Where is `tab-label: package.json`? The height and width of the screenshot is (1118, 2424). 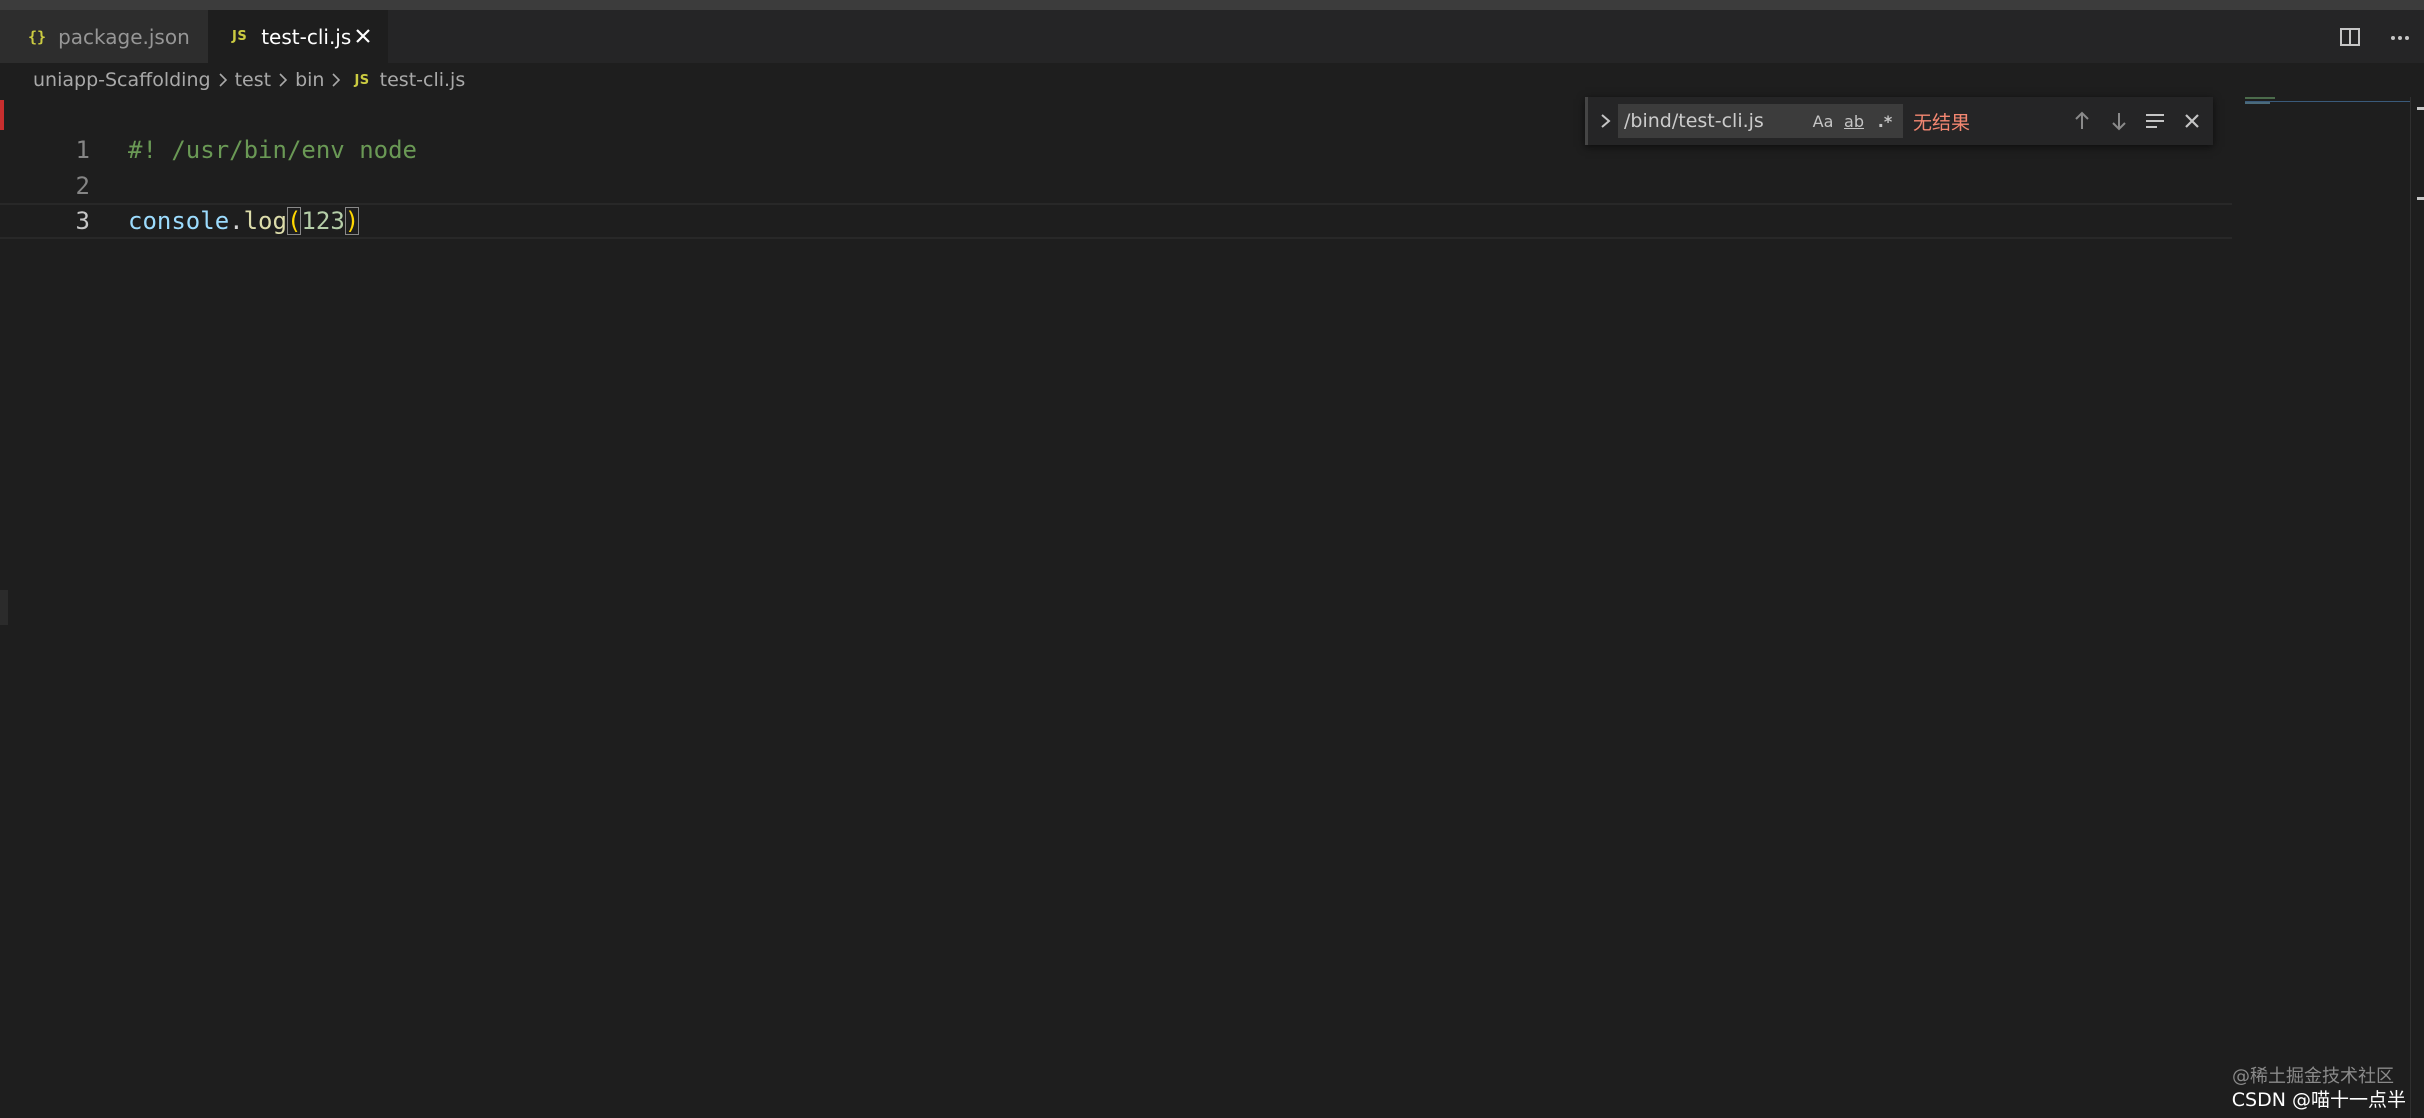
tab-label: package.json is located at coordinates (124, 36).